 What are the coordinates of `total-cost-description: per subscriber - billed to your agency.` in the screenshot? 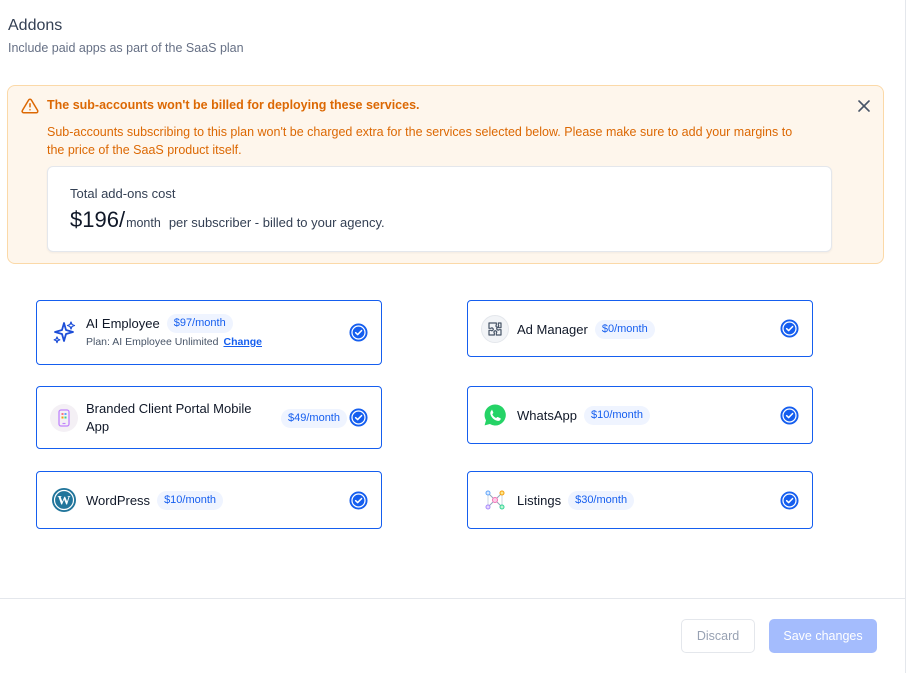 It's located at (276, 222).